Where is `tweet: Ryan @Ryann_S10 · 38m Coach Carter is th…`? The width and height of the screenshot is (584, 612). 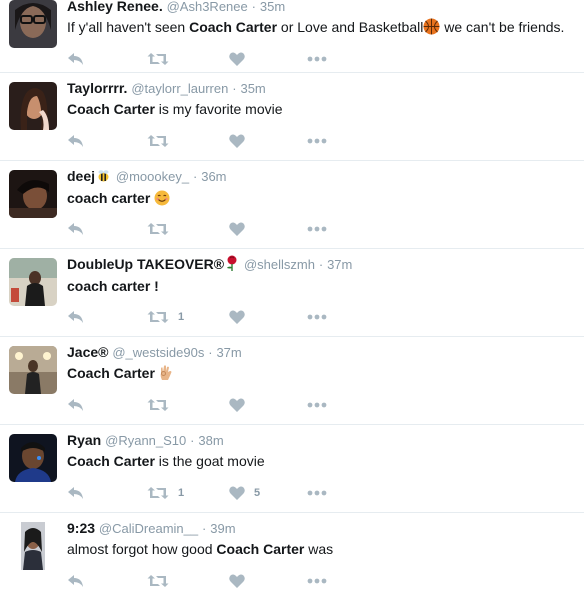
tweet: Ryan @Ryann_S10 · 38m Coach Carter is th… is located at coordinates (292, 469).